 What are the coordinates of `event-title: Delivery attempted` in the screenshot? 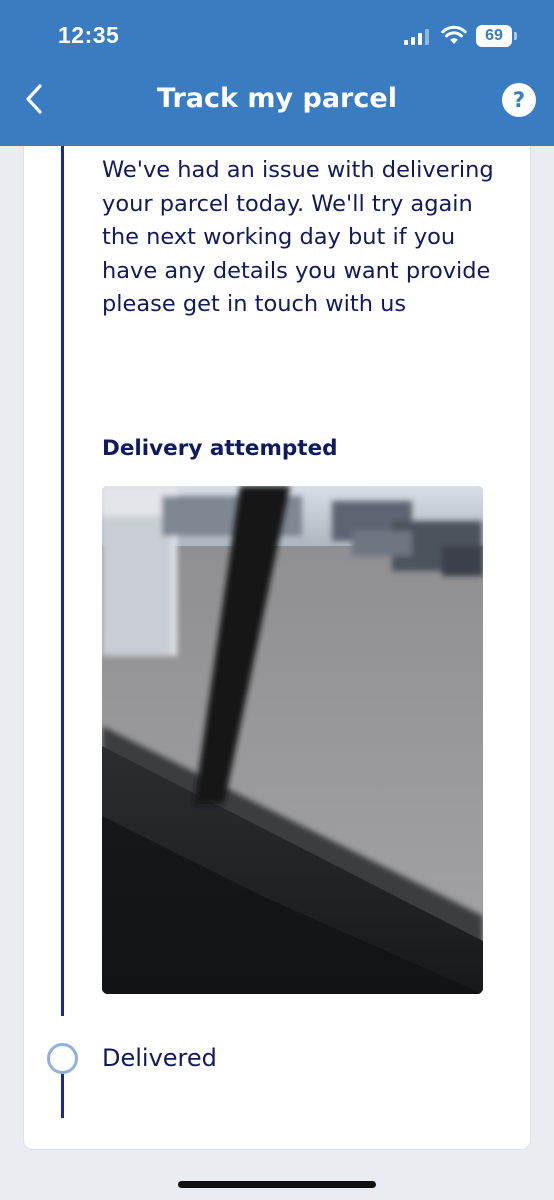 It's located at (220, 448).